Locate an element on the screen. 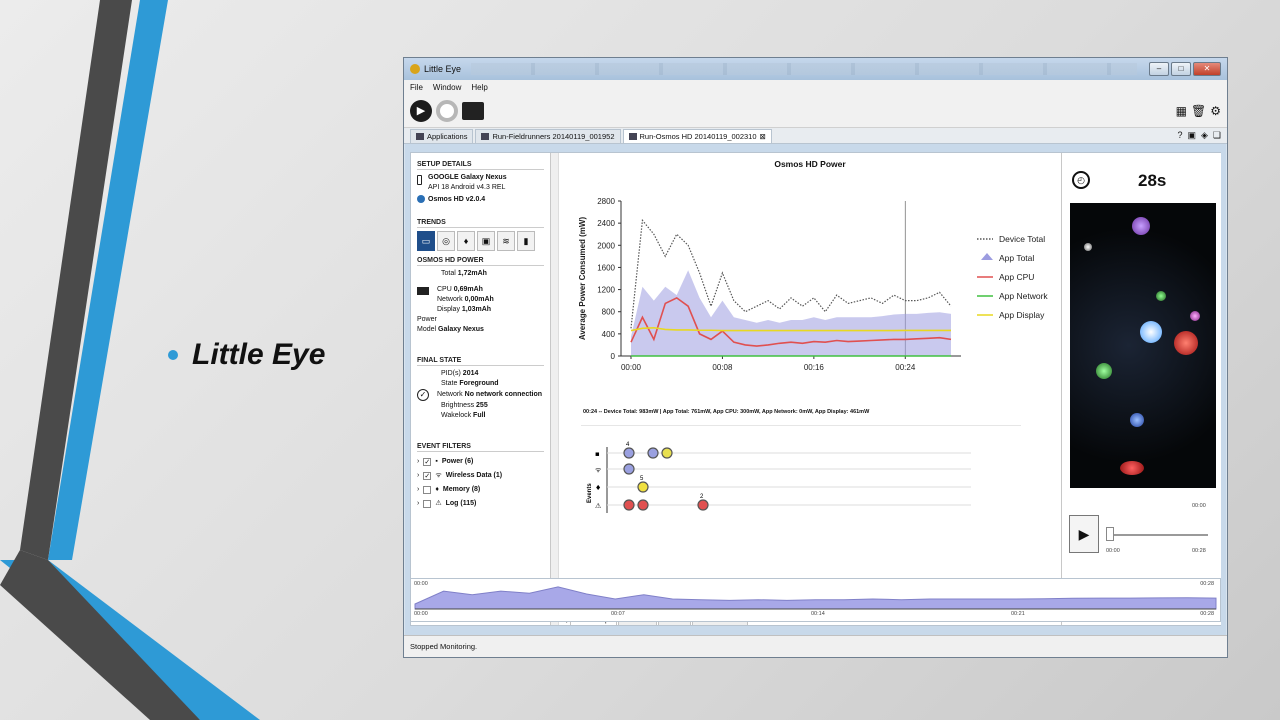  final-state-header: FINAL STATE is located at coordinates (480, 361).